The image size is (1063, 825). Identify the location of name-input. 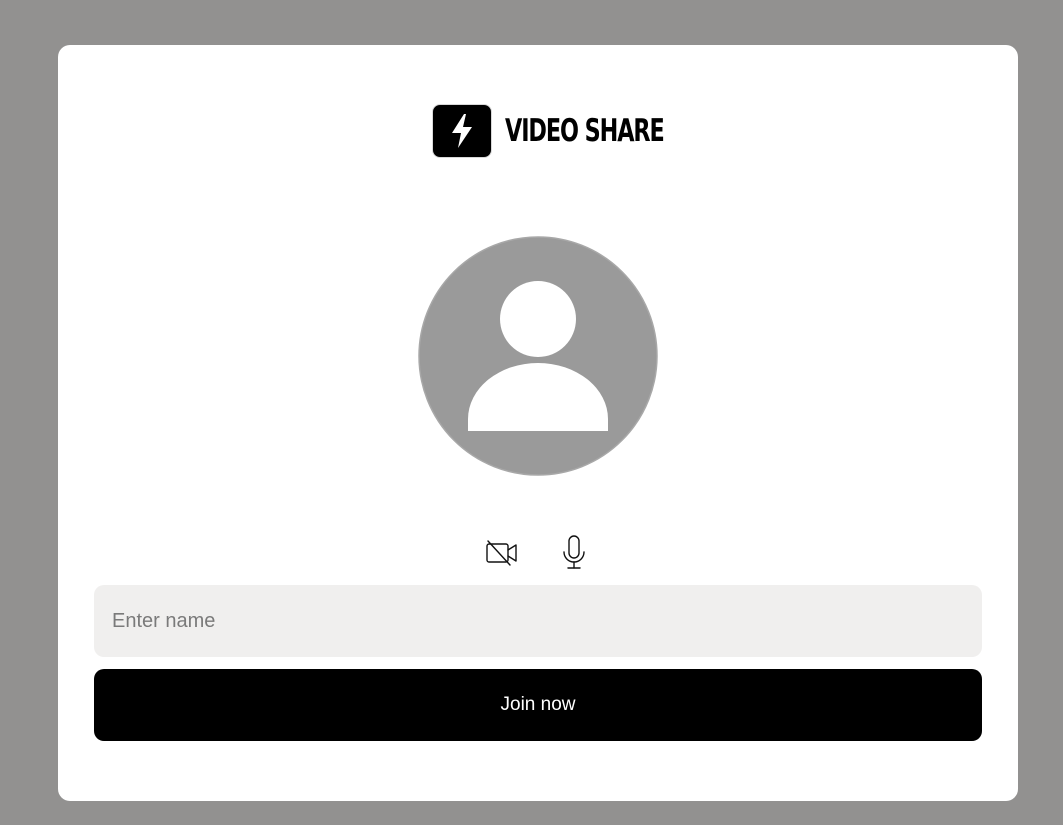
(538, 621).